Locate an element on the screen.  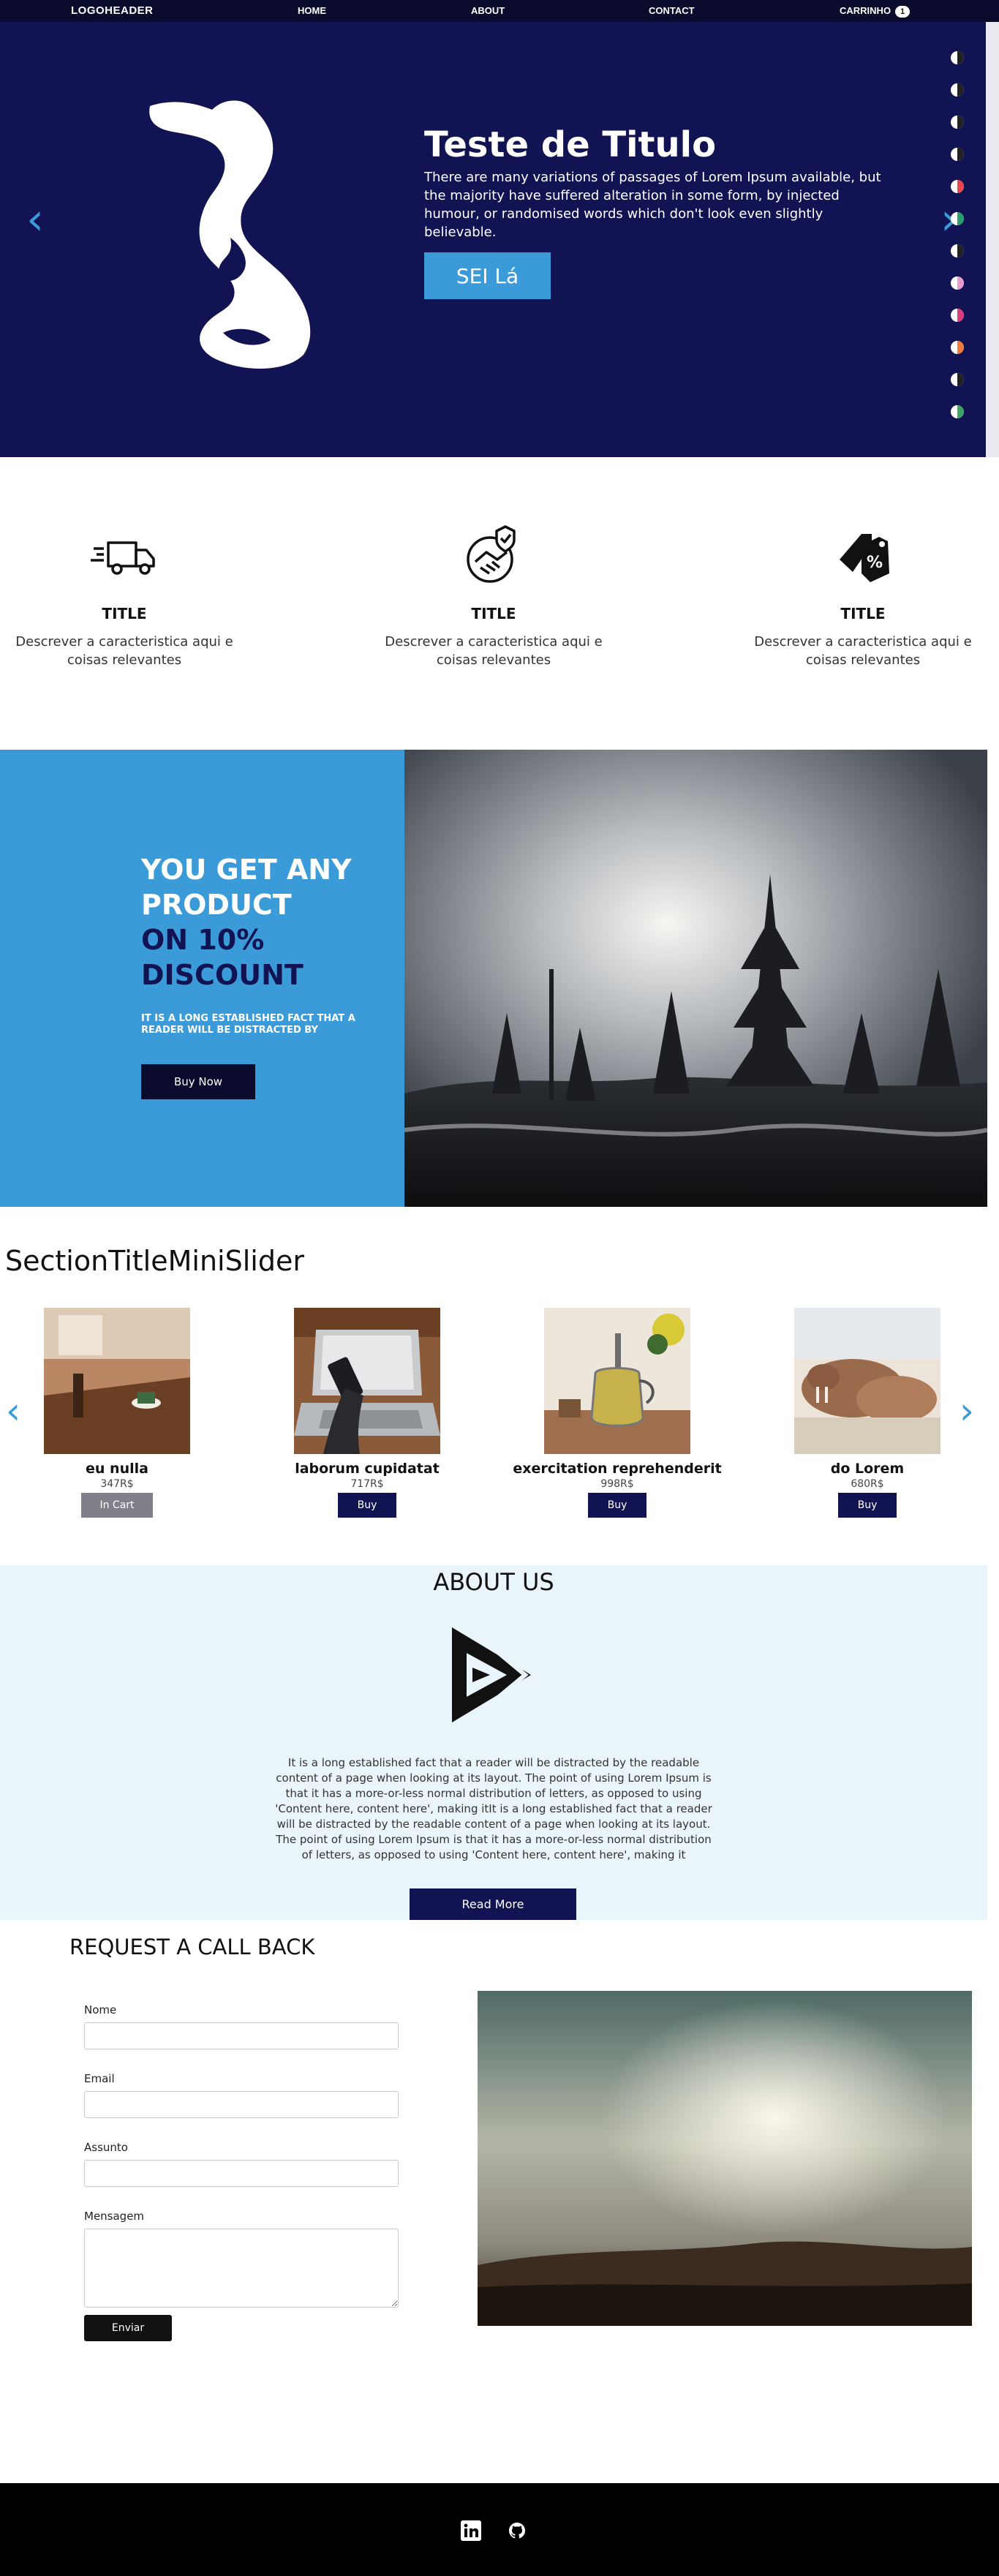
headline-line: PRODUCT is located at coordinates (216, 905).